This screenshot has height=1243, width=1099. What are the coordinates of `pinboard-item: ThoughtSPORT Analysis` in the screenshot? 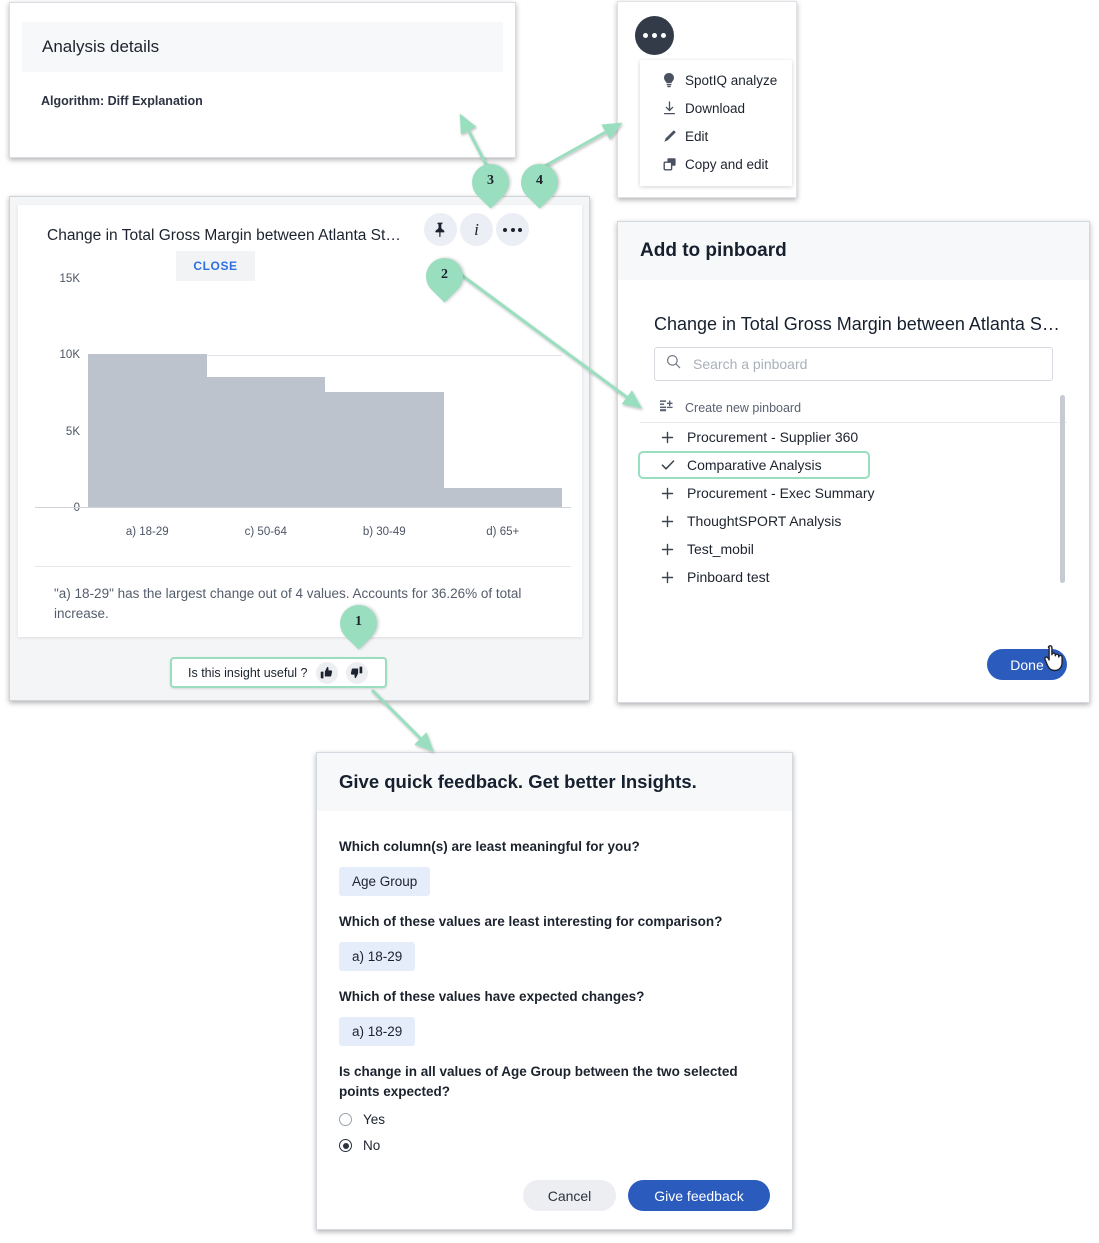 It's located at (853, 521).